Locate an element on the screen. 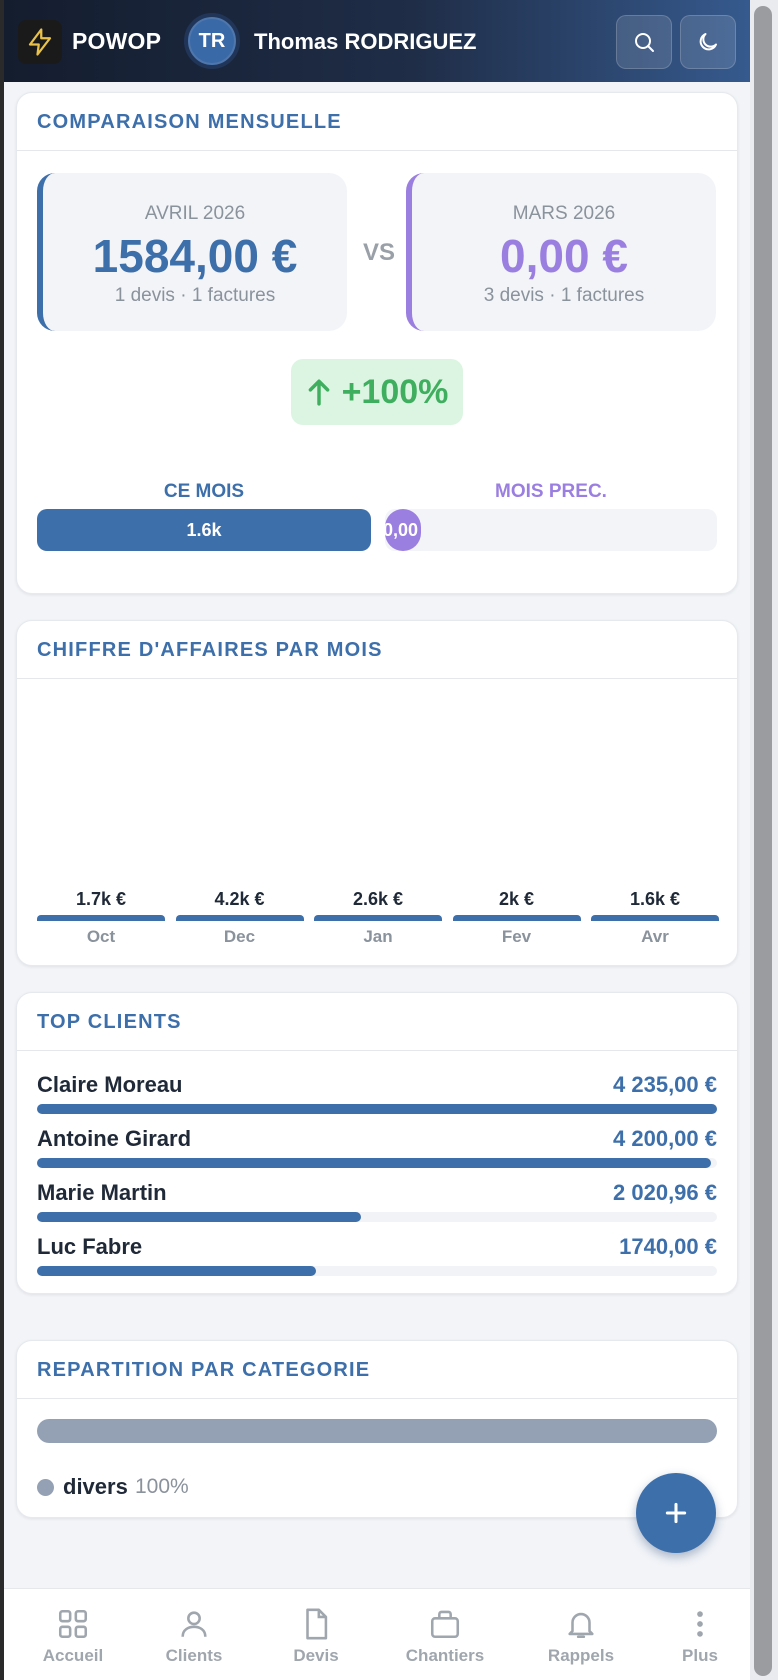  nav-label: Devis is located at coordinates (316, 1655).